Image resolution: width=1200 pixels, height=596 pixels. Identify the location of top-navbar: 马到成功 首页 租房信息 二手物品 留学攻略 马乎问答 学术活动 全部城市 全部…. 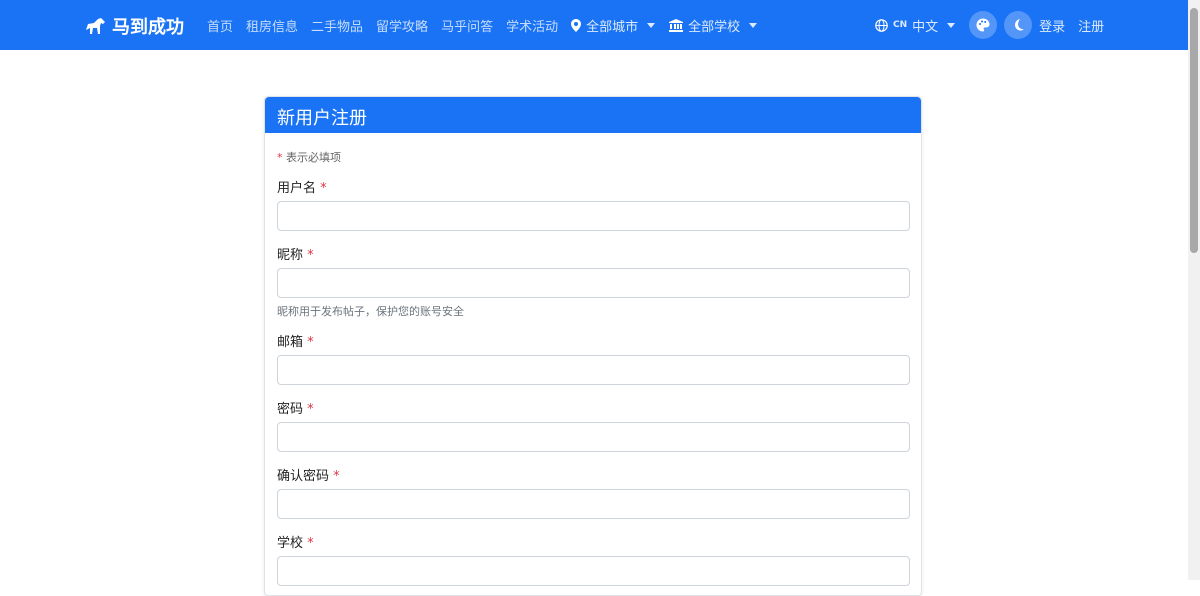
(594, 25).